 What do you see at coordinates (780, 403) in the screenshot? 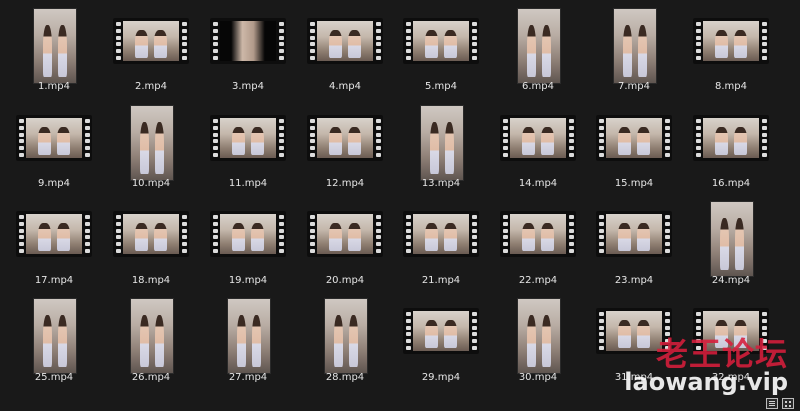
I see `status-bar` at bounding box center [780, 403].